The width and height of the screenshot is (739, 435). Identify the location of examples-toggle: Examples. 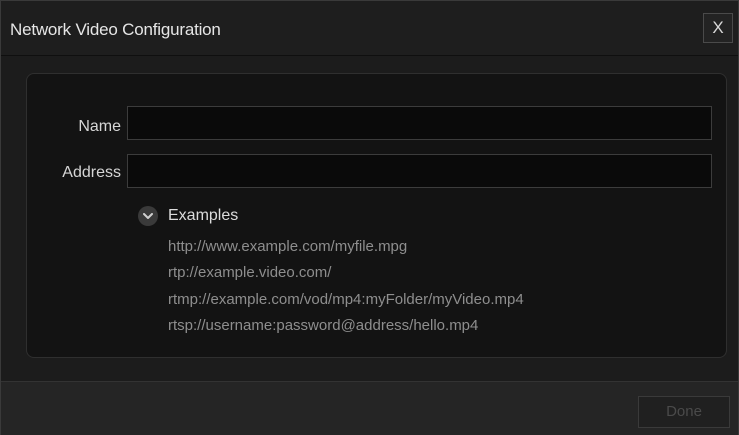
(188, 216).